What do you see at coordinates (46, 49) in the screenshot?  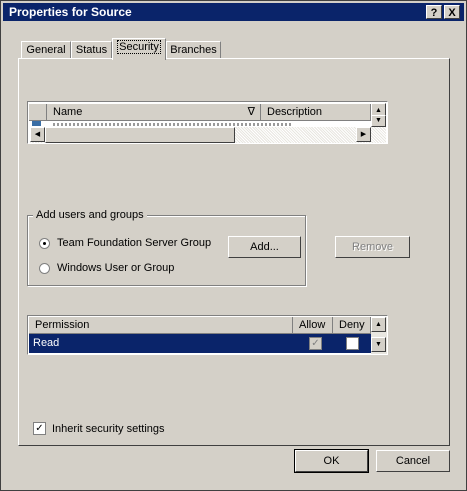 I see `tab-general: General` at bounding box center [46, 49].